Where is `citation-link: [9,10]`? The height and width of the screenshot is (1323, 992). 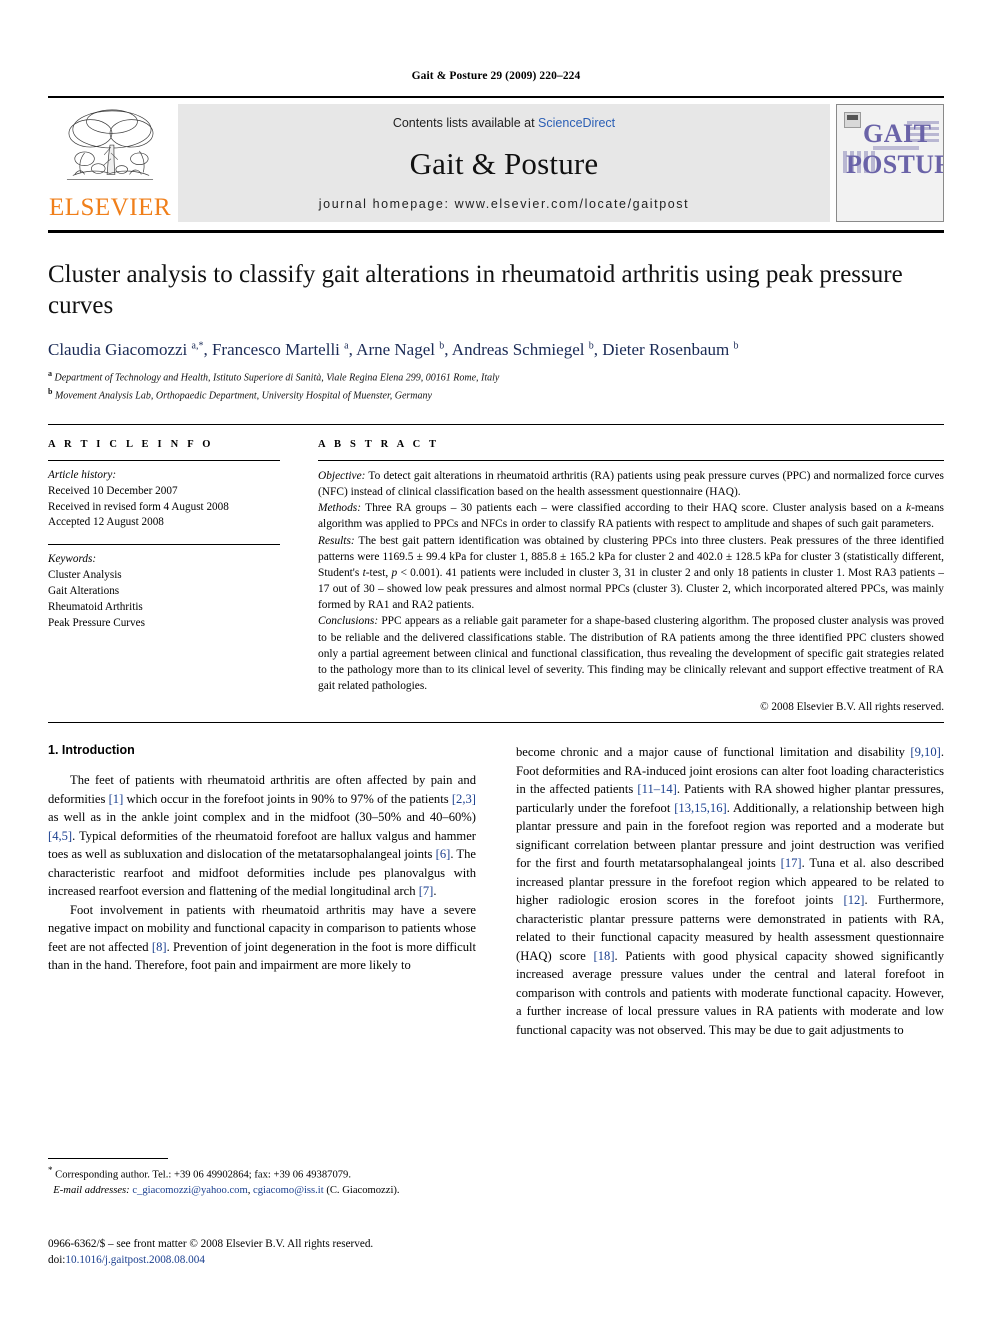
citation-link: [9,10] is located at coordinates (925, 752).